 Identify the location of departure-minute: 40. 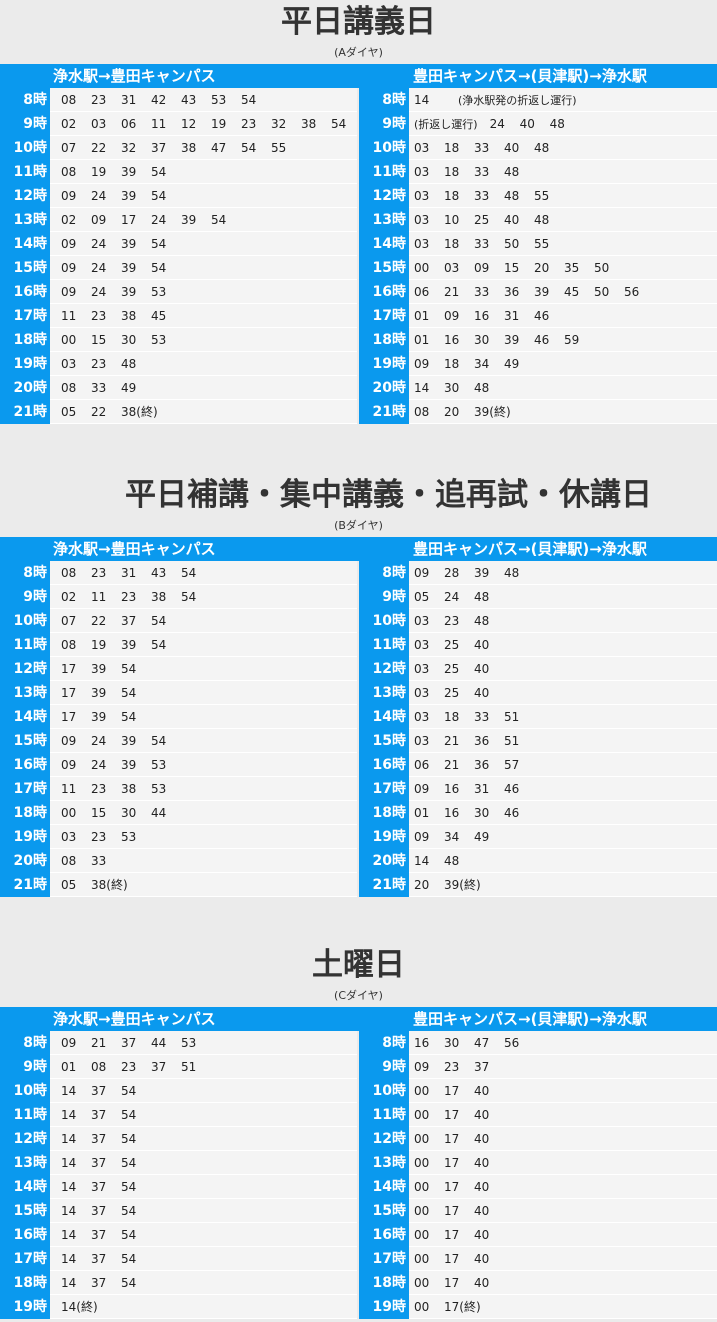
(482, 1115).